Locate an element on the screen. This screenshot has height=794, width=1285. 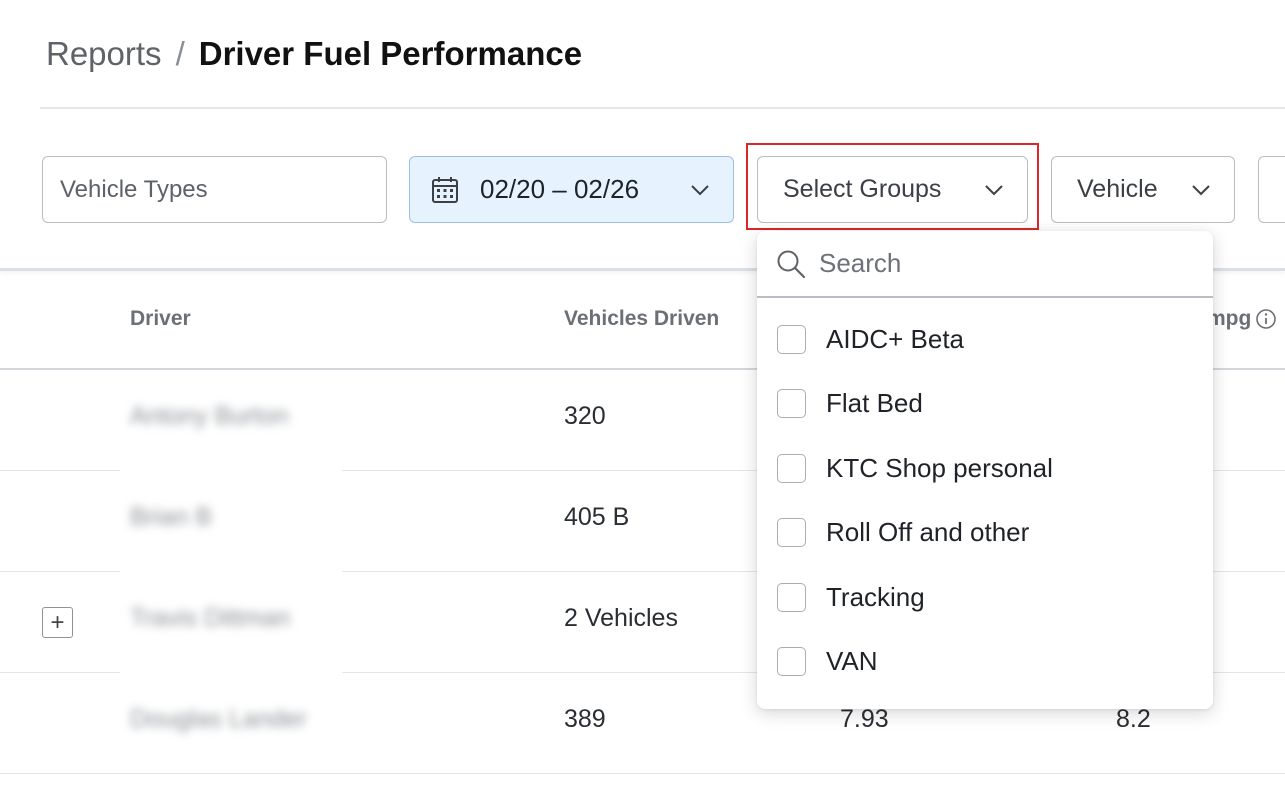
group-option: KTC Shop personal is located at coordinates (985, 468).